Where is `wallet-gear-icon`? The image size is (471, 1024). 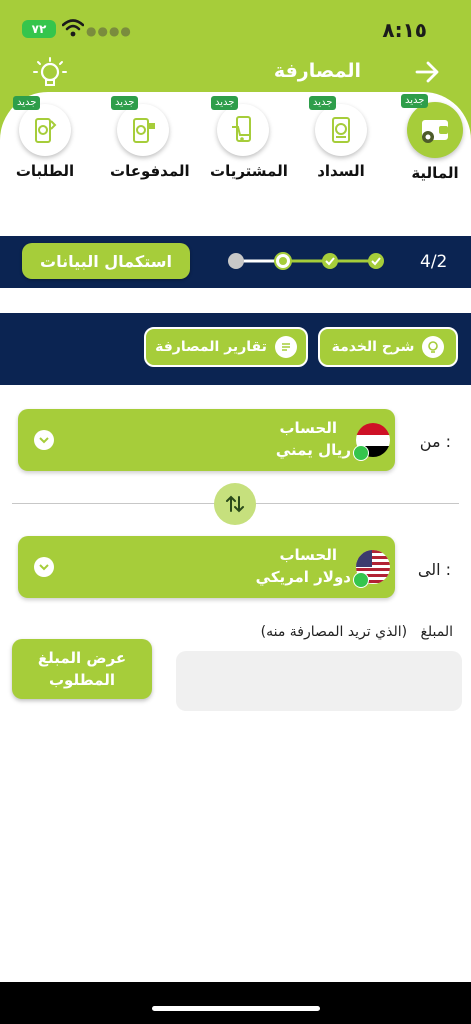 wallet-gear-icon is located at coordinates (435, 131).